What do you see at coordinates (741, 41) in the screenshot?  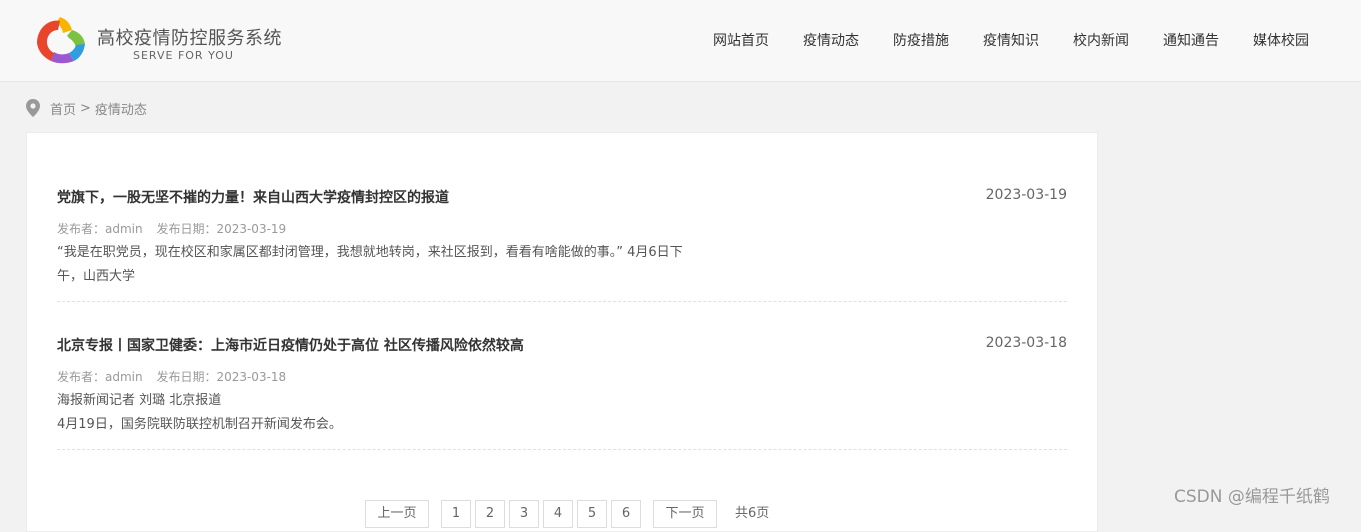 I see `nav-item-home: 网站首页` at bounding box center [741, 41].